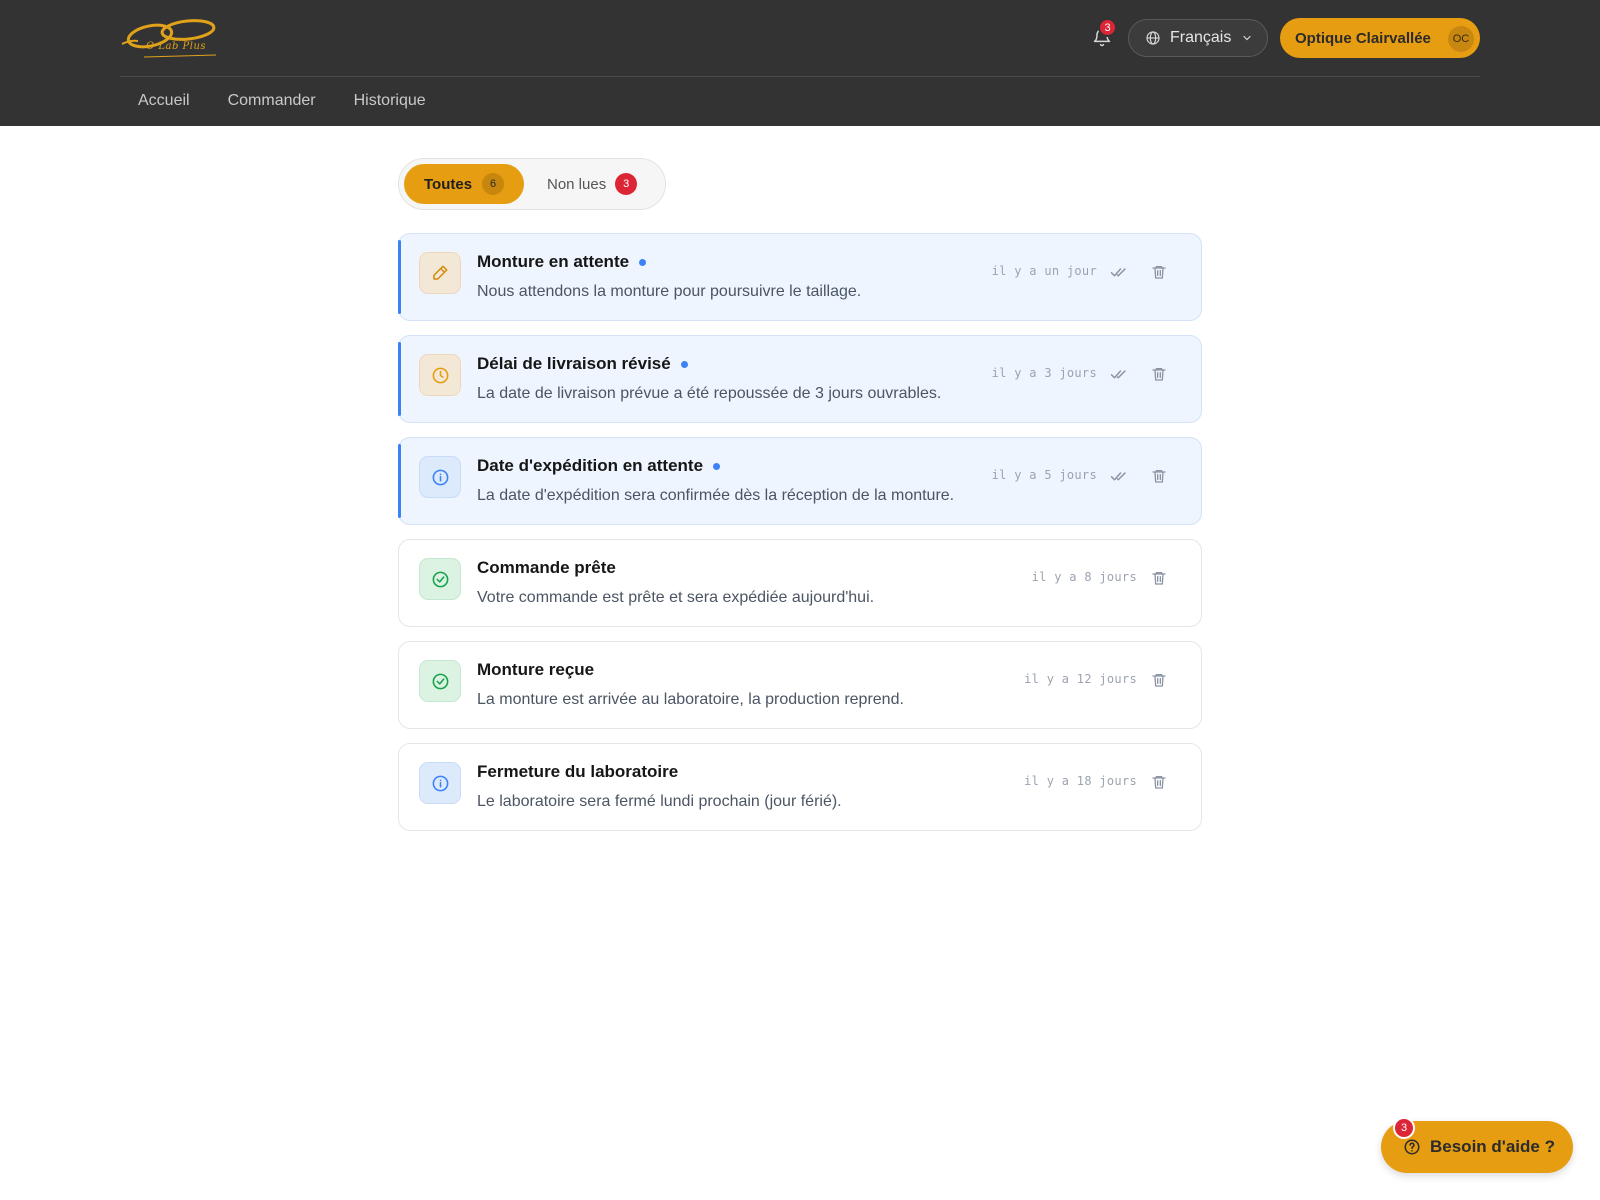  I want to click on account-menu-button: Optique Clairvallée OC, so click(1380, 38).